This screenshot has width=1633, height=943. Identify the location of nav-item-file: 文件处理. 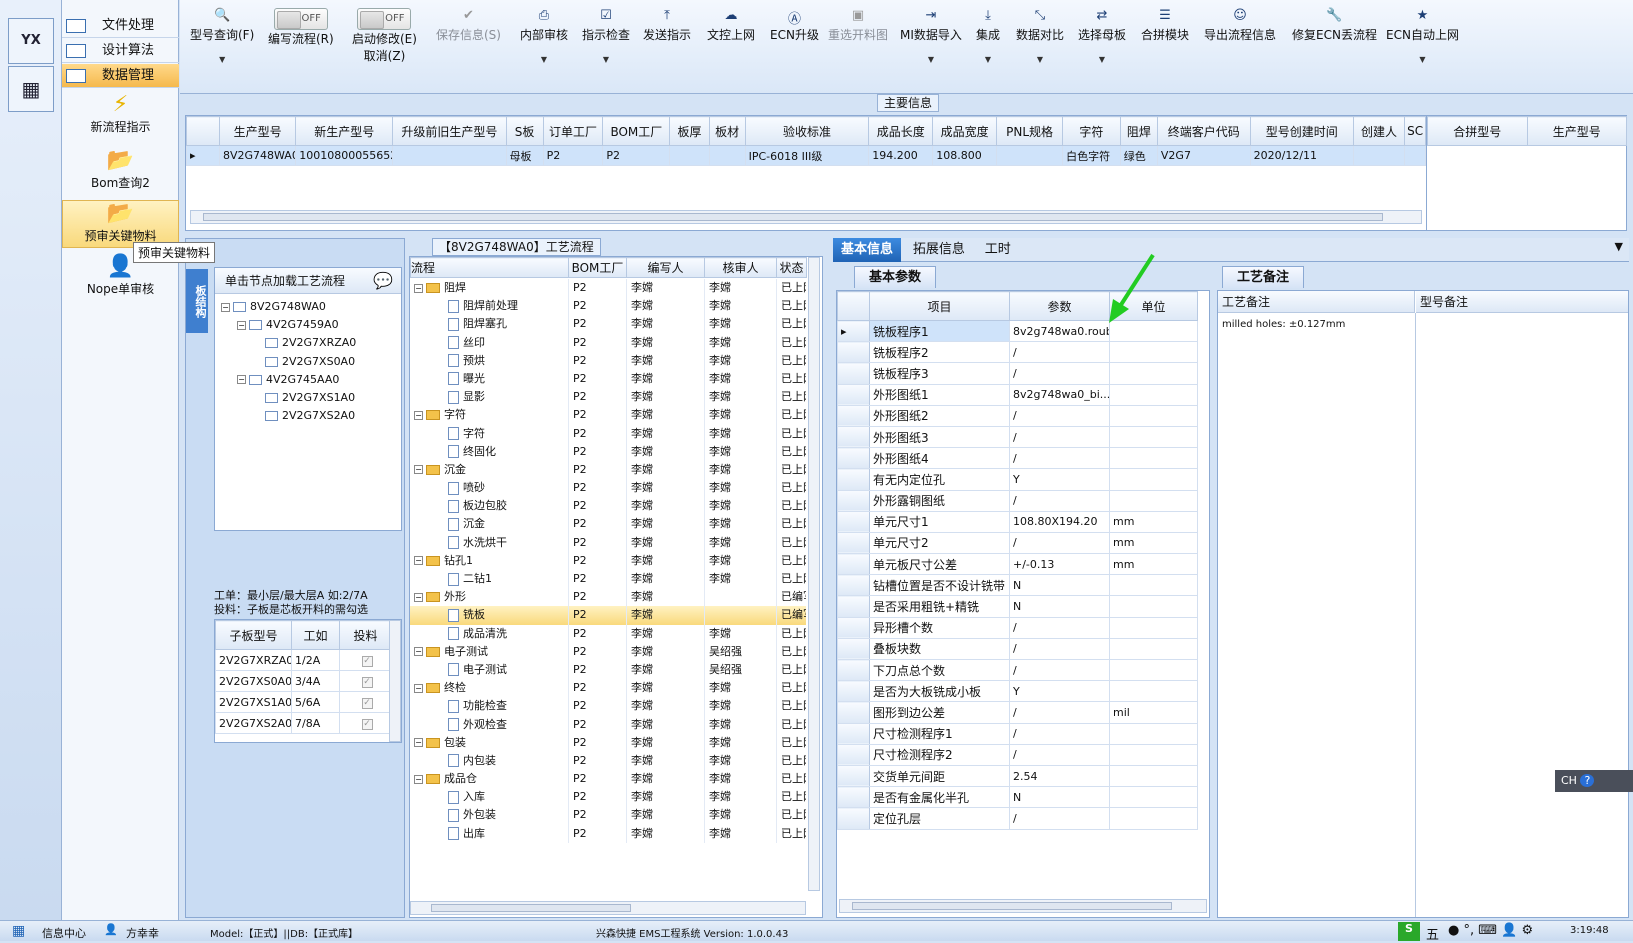
(120, 26).